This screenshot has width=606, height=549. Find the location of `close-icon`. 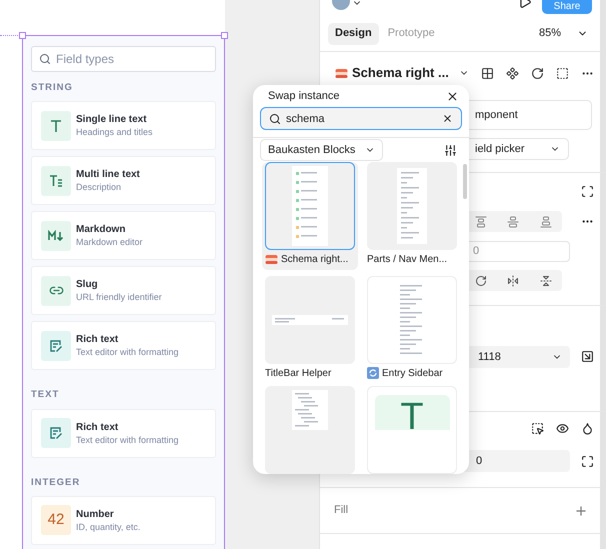

close-icon is located at coordinates (452, 96).